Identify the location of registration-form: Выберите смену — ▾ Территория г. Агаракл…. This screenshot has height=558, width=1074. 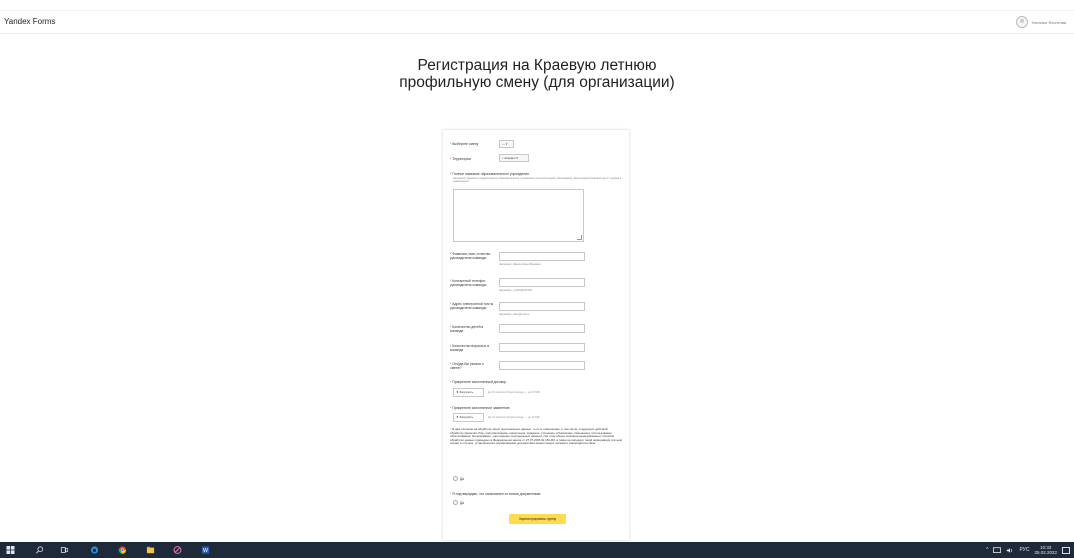
(536, 335).